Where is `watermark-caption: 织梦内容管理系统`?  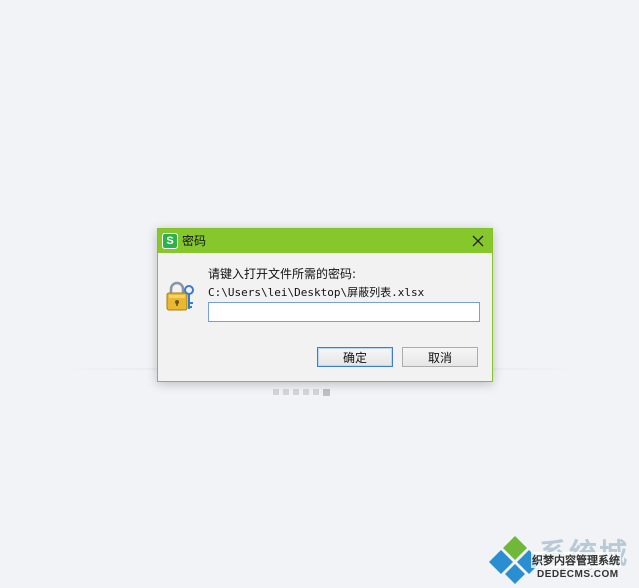 watermark-caption: 织梦内容管理系统 is located at coordinates (576, 560).